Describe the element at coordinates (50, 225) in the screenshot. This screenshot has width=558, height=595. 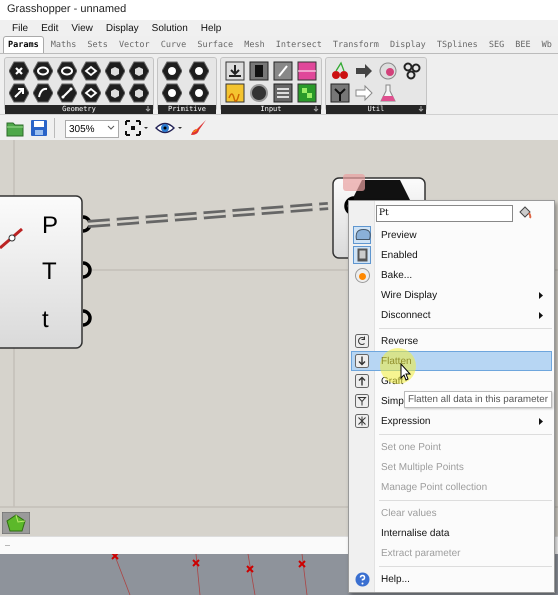
I see `output-label: P` at that location.